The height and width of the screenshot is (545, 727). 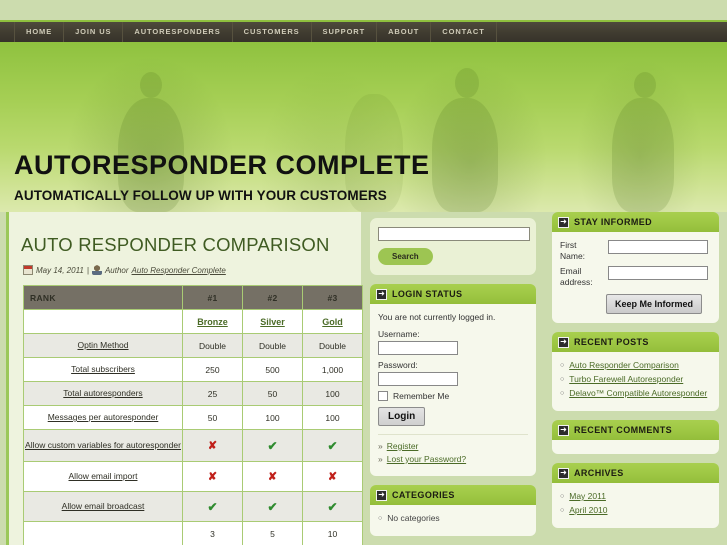 What do you see at coordinates (212, 321) in the screenshot?
I see `tier-bronze: Bronze` at bounding box center [212, 321].